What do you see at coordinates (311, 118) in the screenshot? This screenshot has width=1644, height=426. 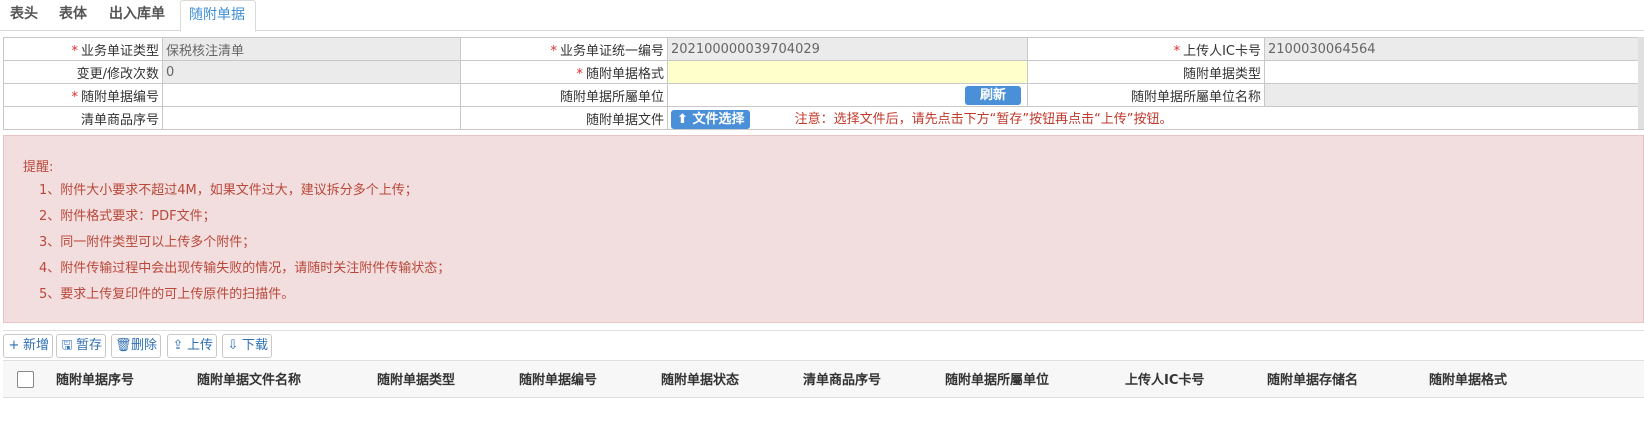 I see `item-seq-field` at bounding box center [311, 118].